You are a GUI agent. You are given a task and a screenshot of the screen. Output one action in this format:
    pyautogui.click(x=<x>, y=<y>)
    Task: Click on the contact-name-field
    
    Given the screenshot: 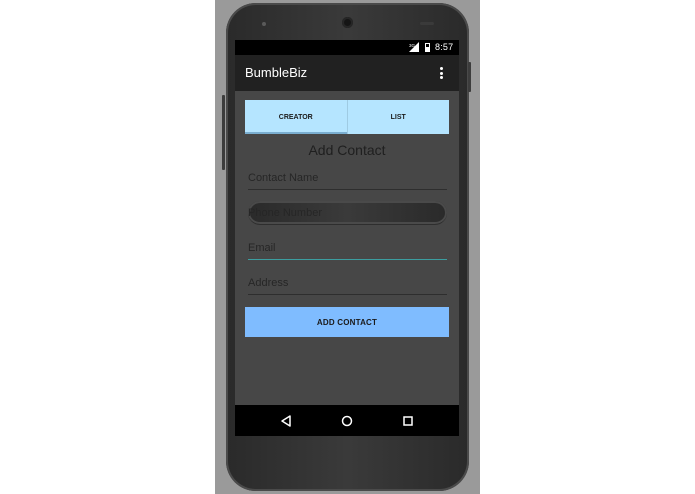 What is the action you would take?
    pyautogui.click(x=347, y=178)
    